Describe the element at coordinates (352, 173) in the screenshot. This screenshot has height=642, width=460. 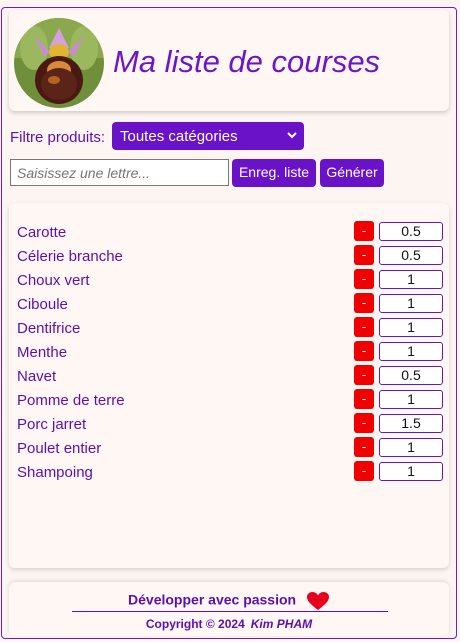
I see `generate-button: Générer` at that location.